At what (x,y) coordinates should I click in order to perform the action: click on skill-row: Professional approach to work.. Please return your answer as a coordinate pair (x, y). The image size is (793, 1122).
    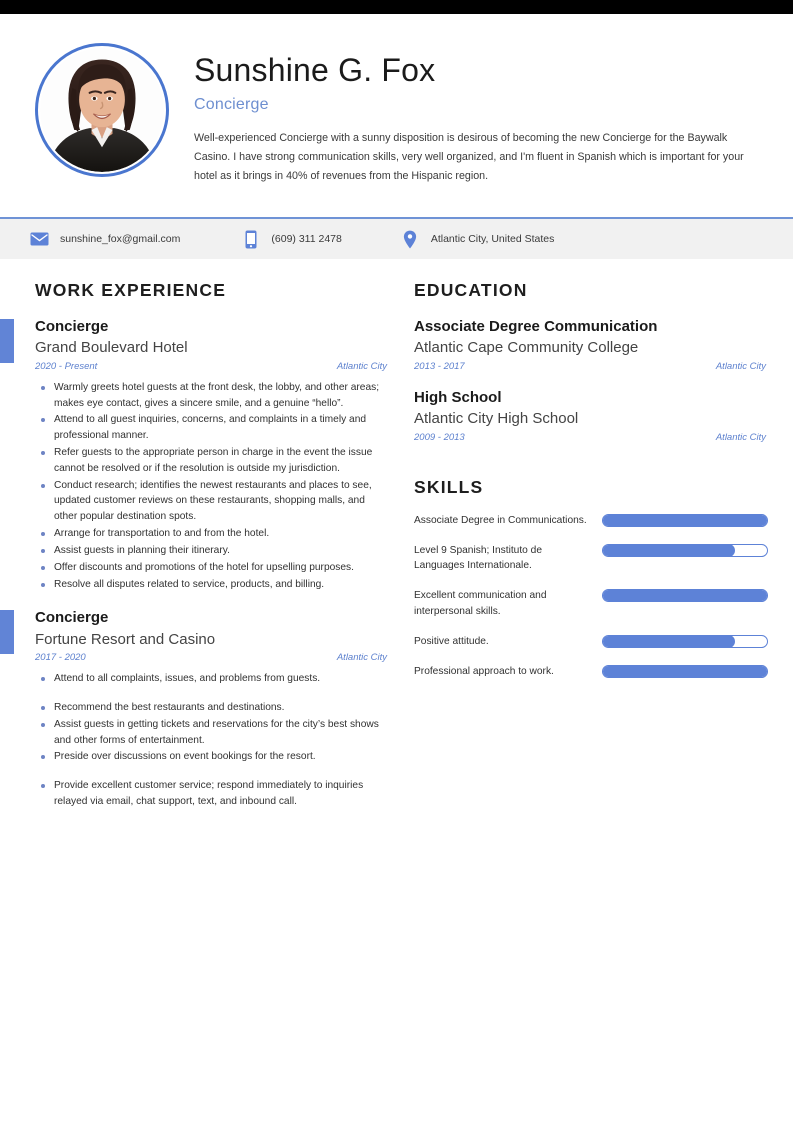
    Looking at the image, I should click on (603, 671).